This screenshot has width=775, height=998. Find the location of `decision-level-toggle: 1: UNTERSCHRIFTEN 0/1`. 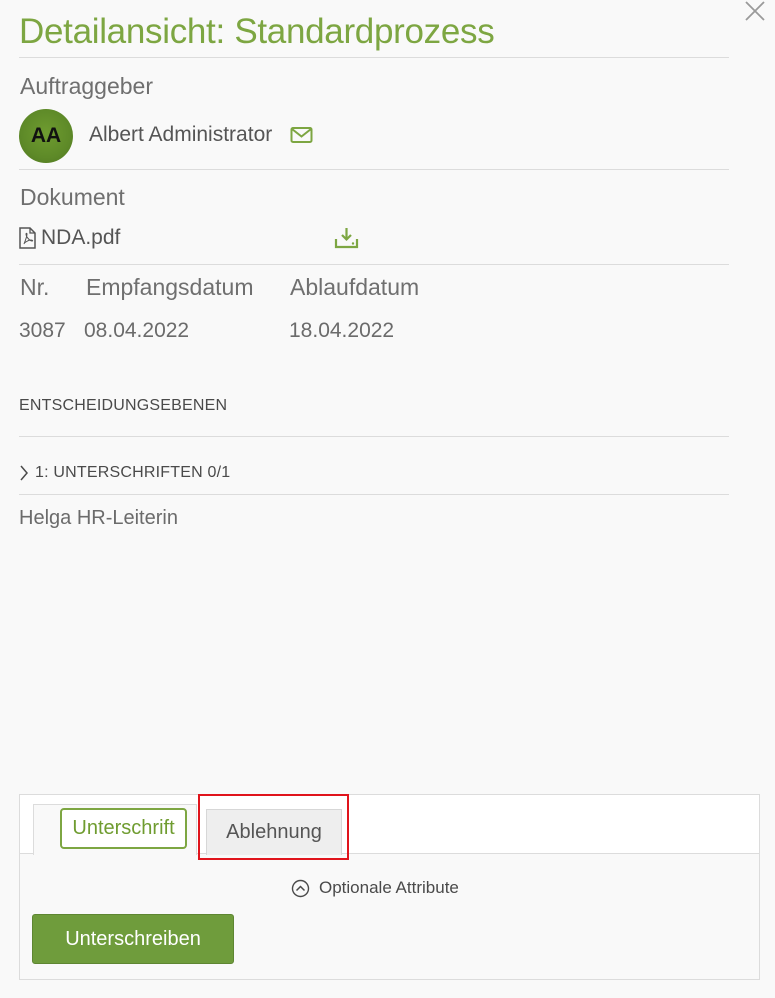

decision-level-toggle: 1: UNTERSCHRIFTEN 0/1 is located at coordinates (124, 473).